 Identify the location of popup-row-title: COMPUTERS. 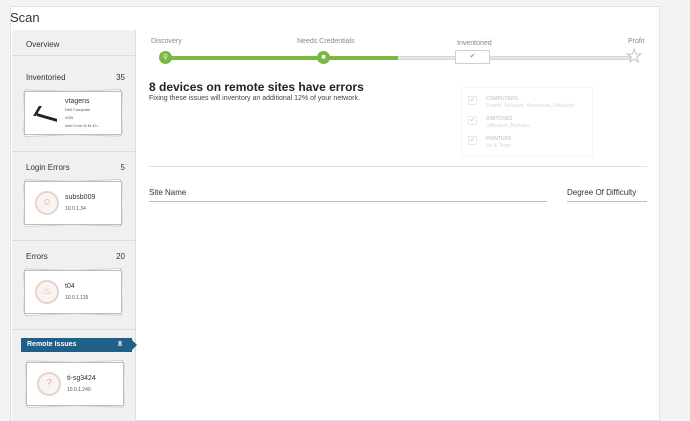
(502, 99).